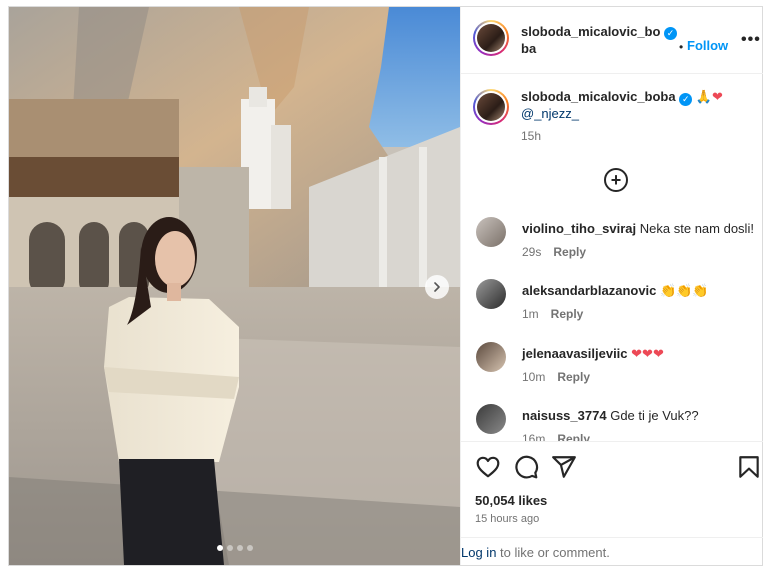 The width and height of the screenshot is (765, 571). What do you see at coordinates (579, 228) in the screenshot?
I see `comment-username: violino_tiho_sviraj` at bounding box center [579, 228].